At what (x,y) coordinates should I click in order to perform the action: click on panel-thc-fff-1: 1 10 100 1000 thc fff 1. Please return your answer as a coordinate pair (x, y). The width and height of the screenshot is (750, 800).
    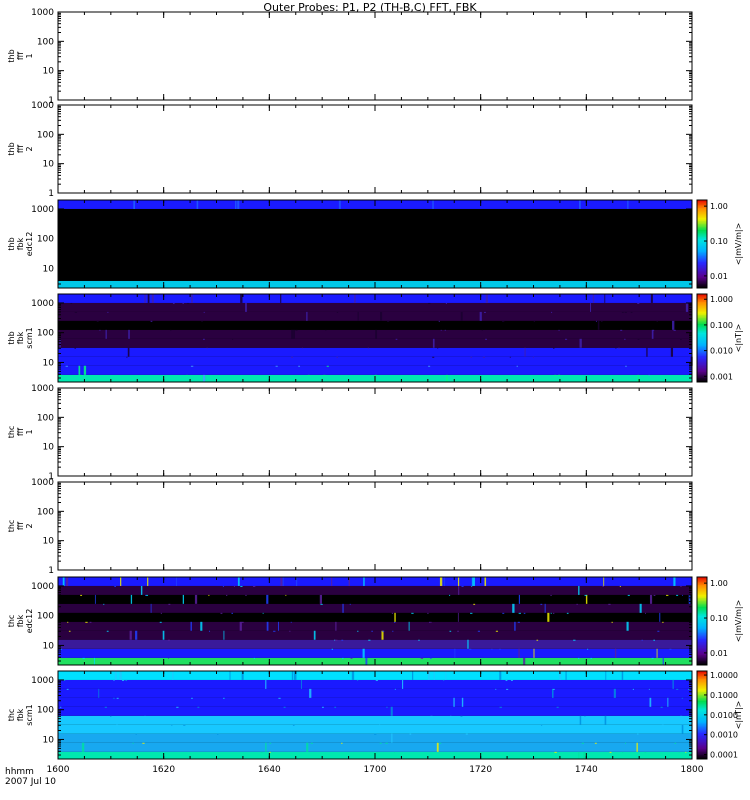
    Looking at the image, I should click on (350, 433).